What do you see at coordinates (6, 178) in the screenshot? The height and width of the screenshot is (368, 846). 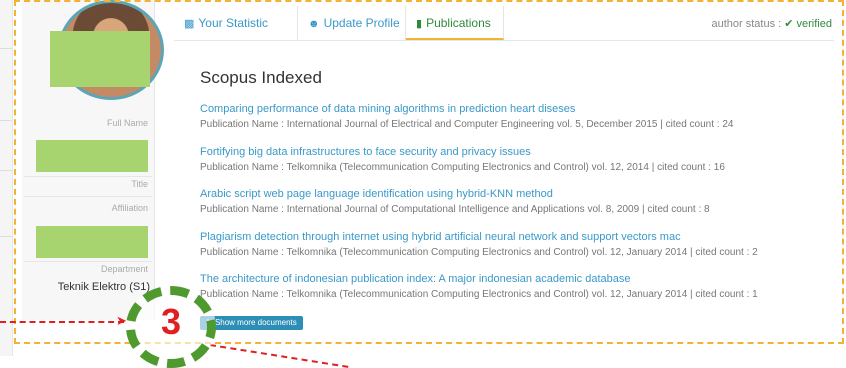 I see `left-panel-edge` at bounding box center [6, 178].